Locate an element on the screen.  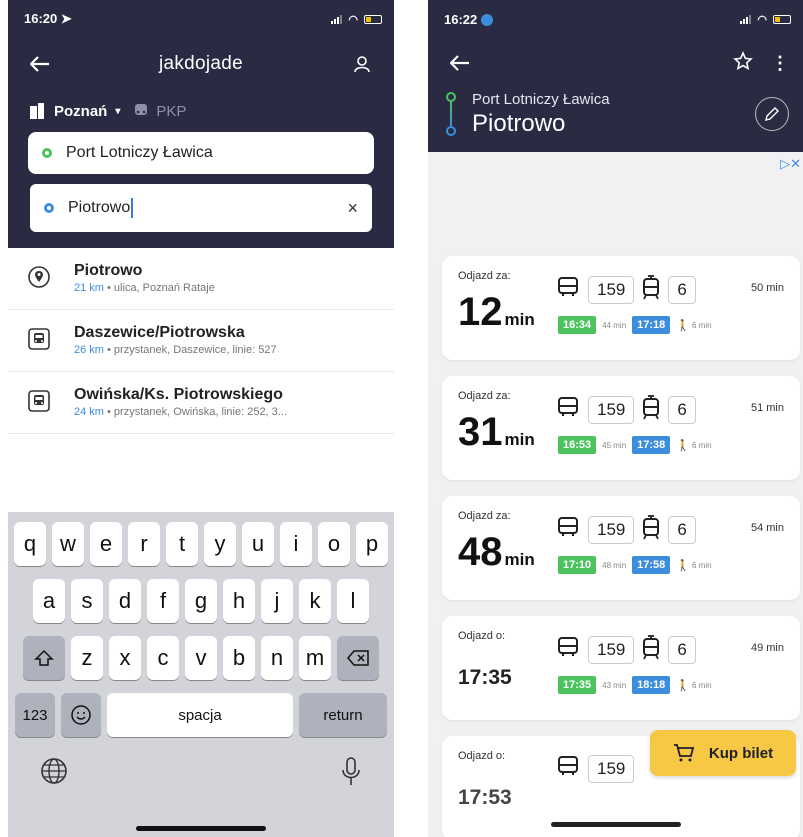
key-h: h is located at coordinates (239, 601).